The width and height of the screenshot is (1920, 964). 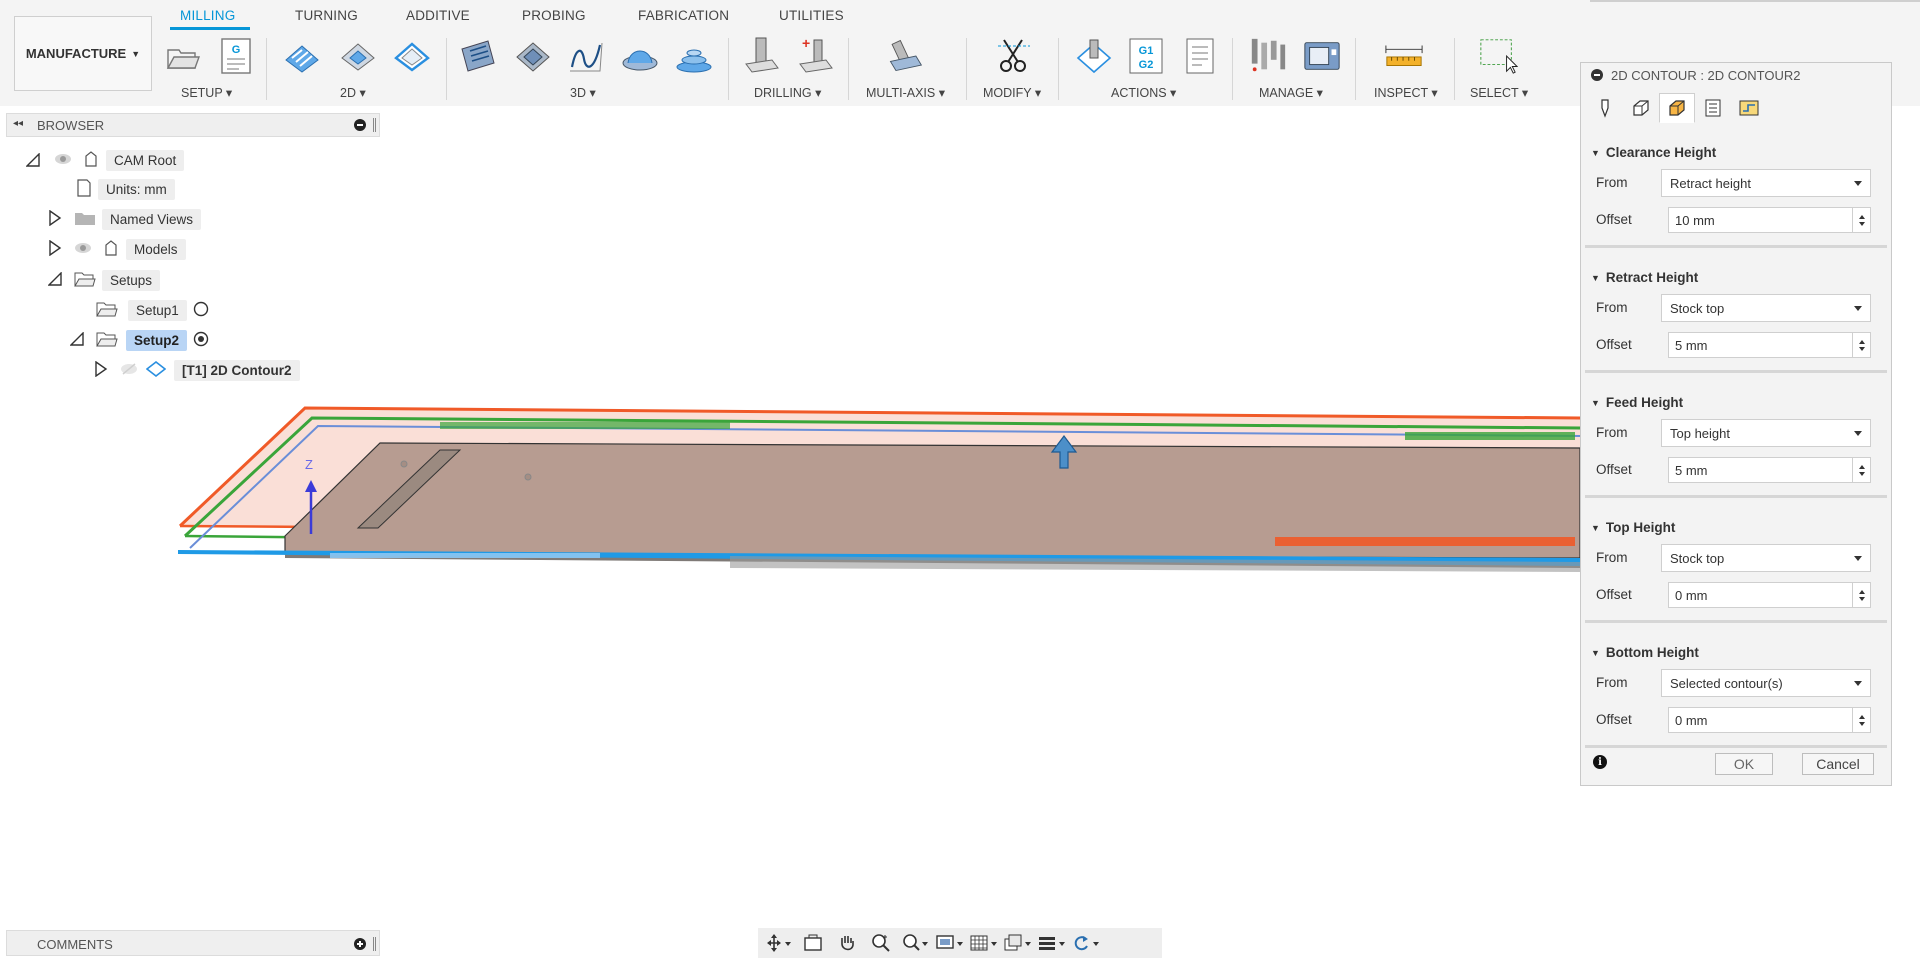 What do you see at coordinates (1736, 75) in the screenshot?
I see `dialog-title-bar: 2D CONTOUR : 2D CONTOUR2` at bounding box center [1736, 75].